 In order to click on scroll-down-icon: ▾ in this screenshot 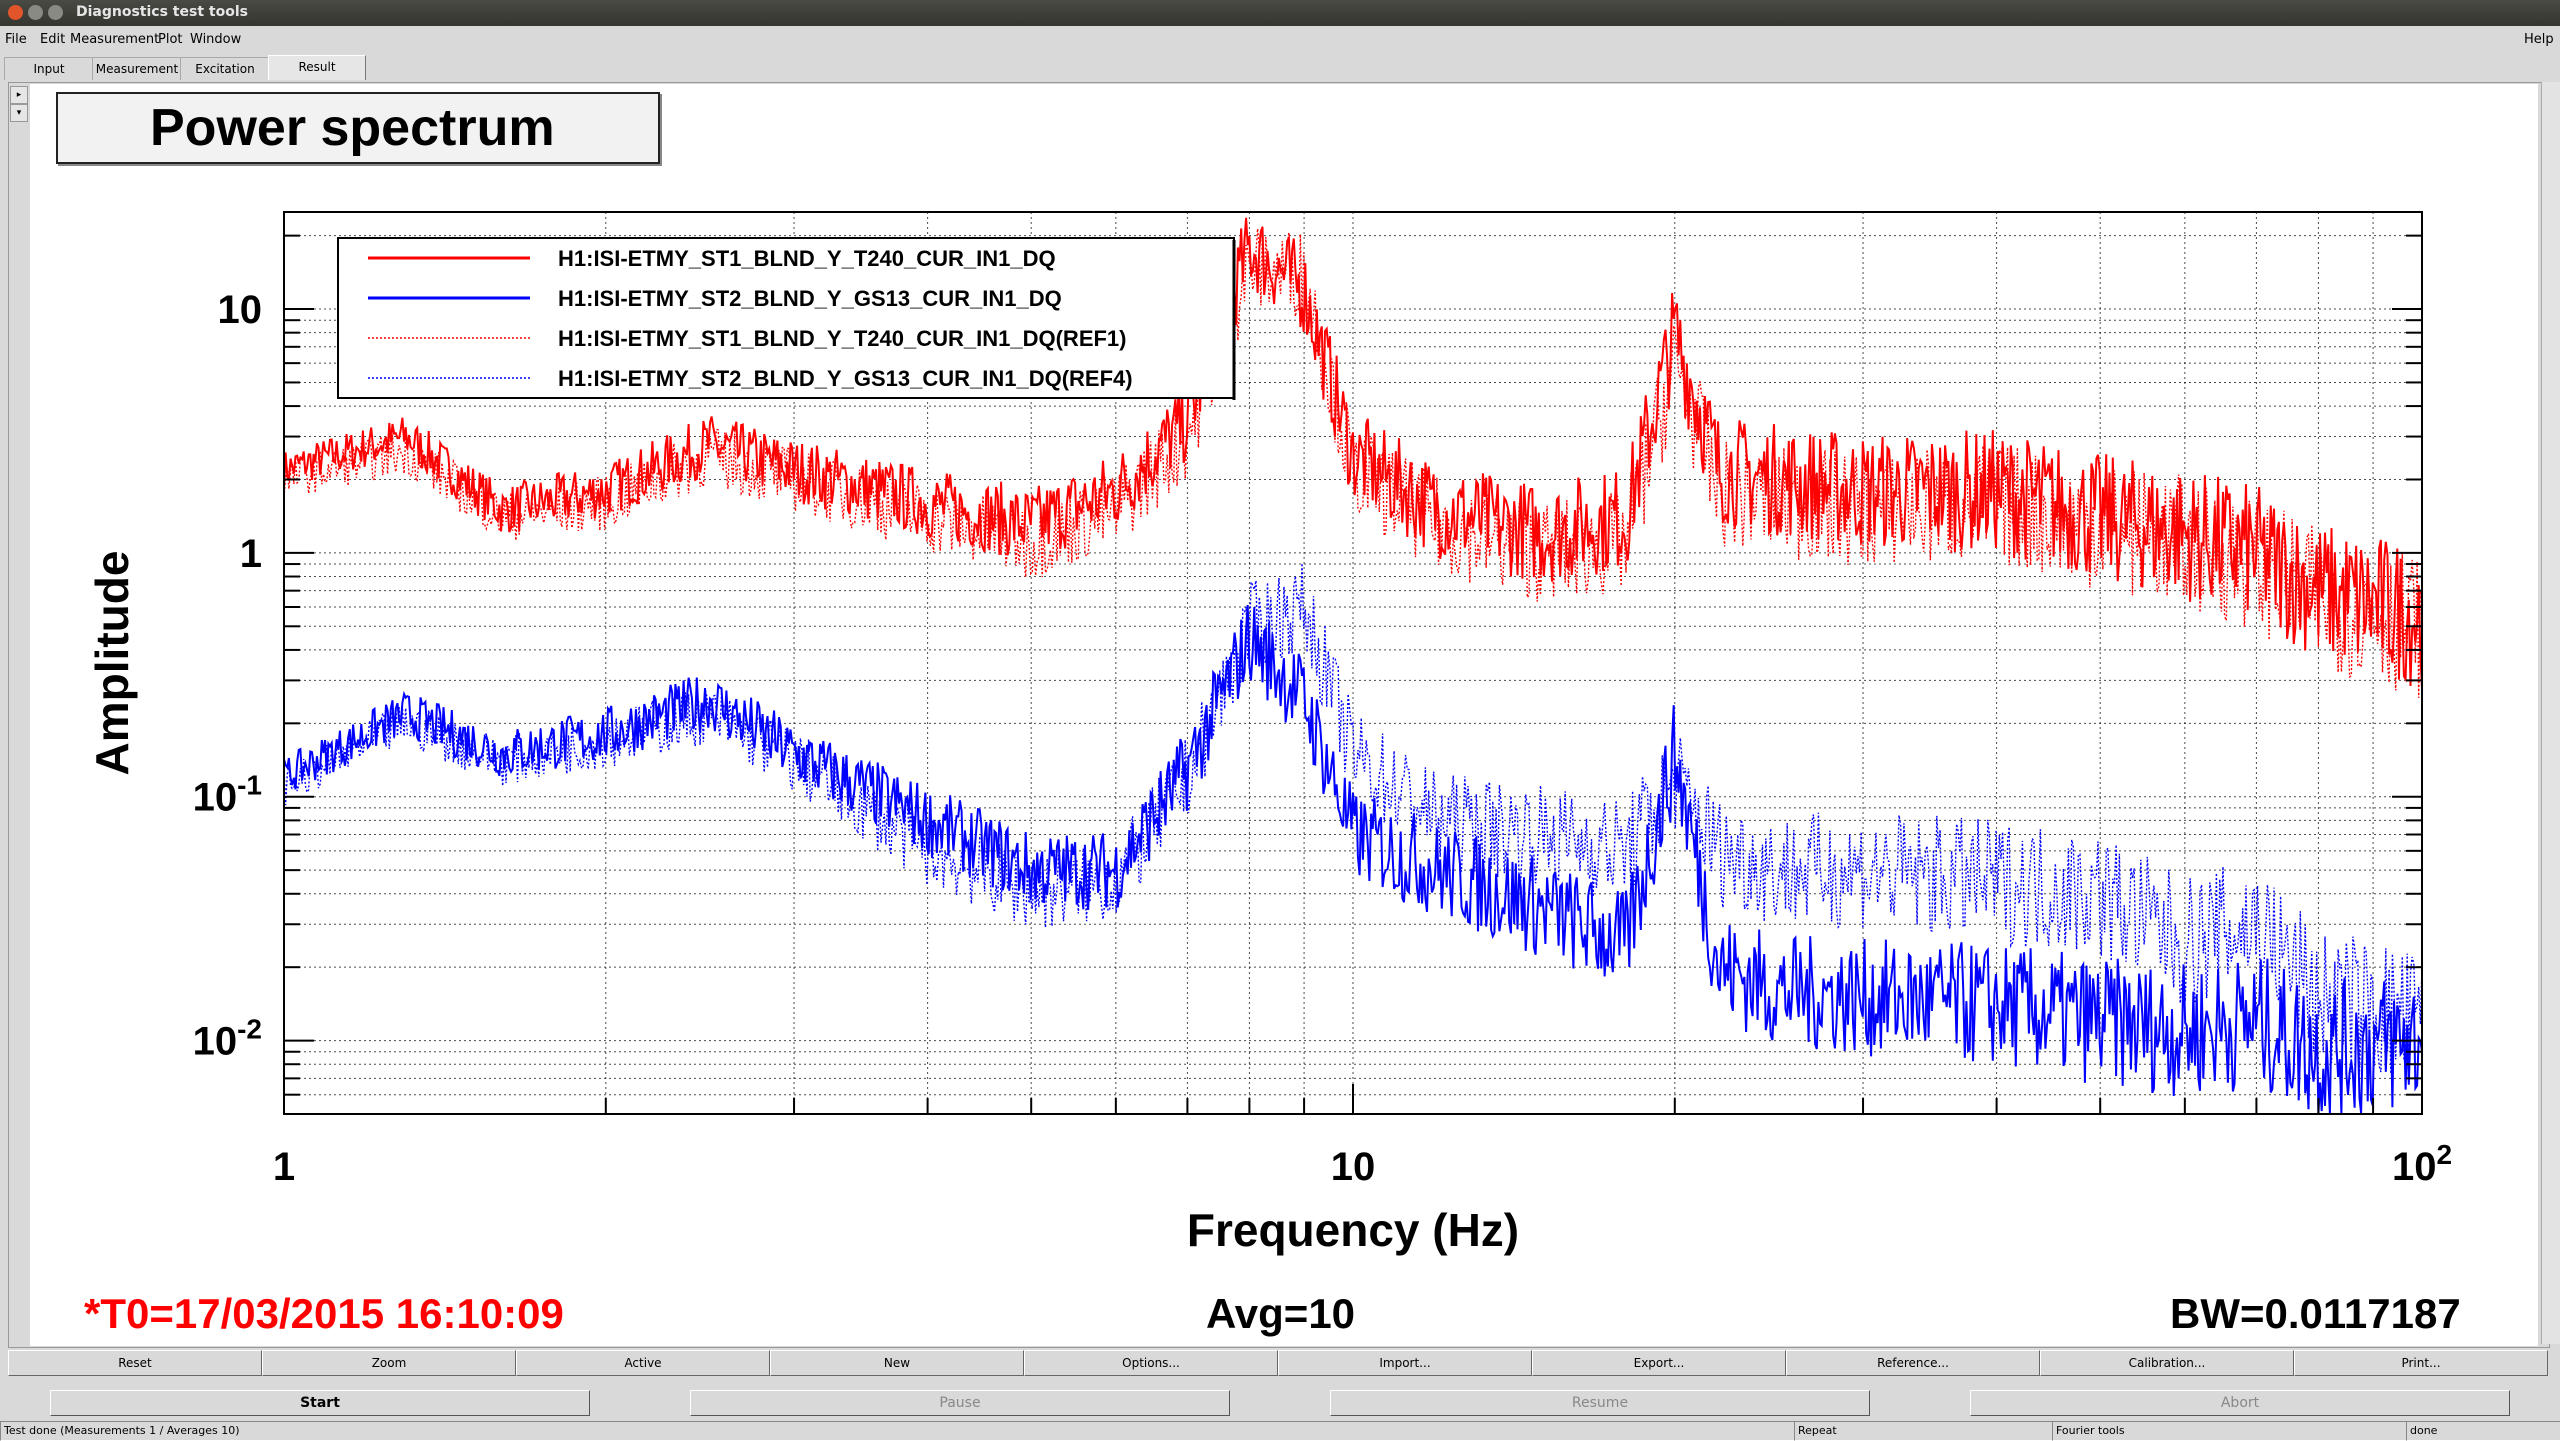, I will do `click(19, 113)`.